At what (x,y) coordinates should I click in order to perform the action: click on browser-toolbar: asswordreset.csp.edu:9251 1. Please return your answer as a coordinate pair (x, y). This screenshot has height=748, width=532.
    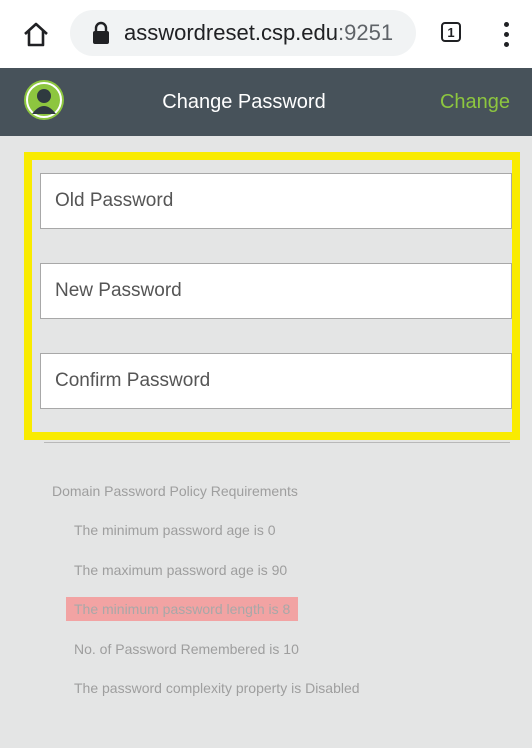
    Looking at the image, I should click on (266, 34).